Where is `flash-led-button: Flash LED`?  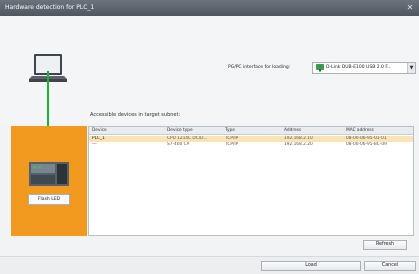 flash-led-button: Flash LED is located at coordinates (49, 199).